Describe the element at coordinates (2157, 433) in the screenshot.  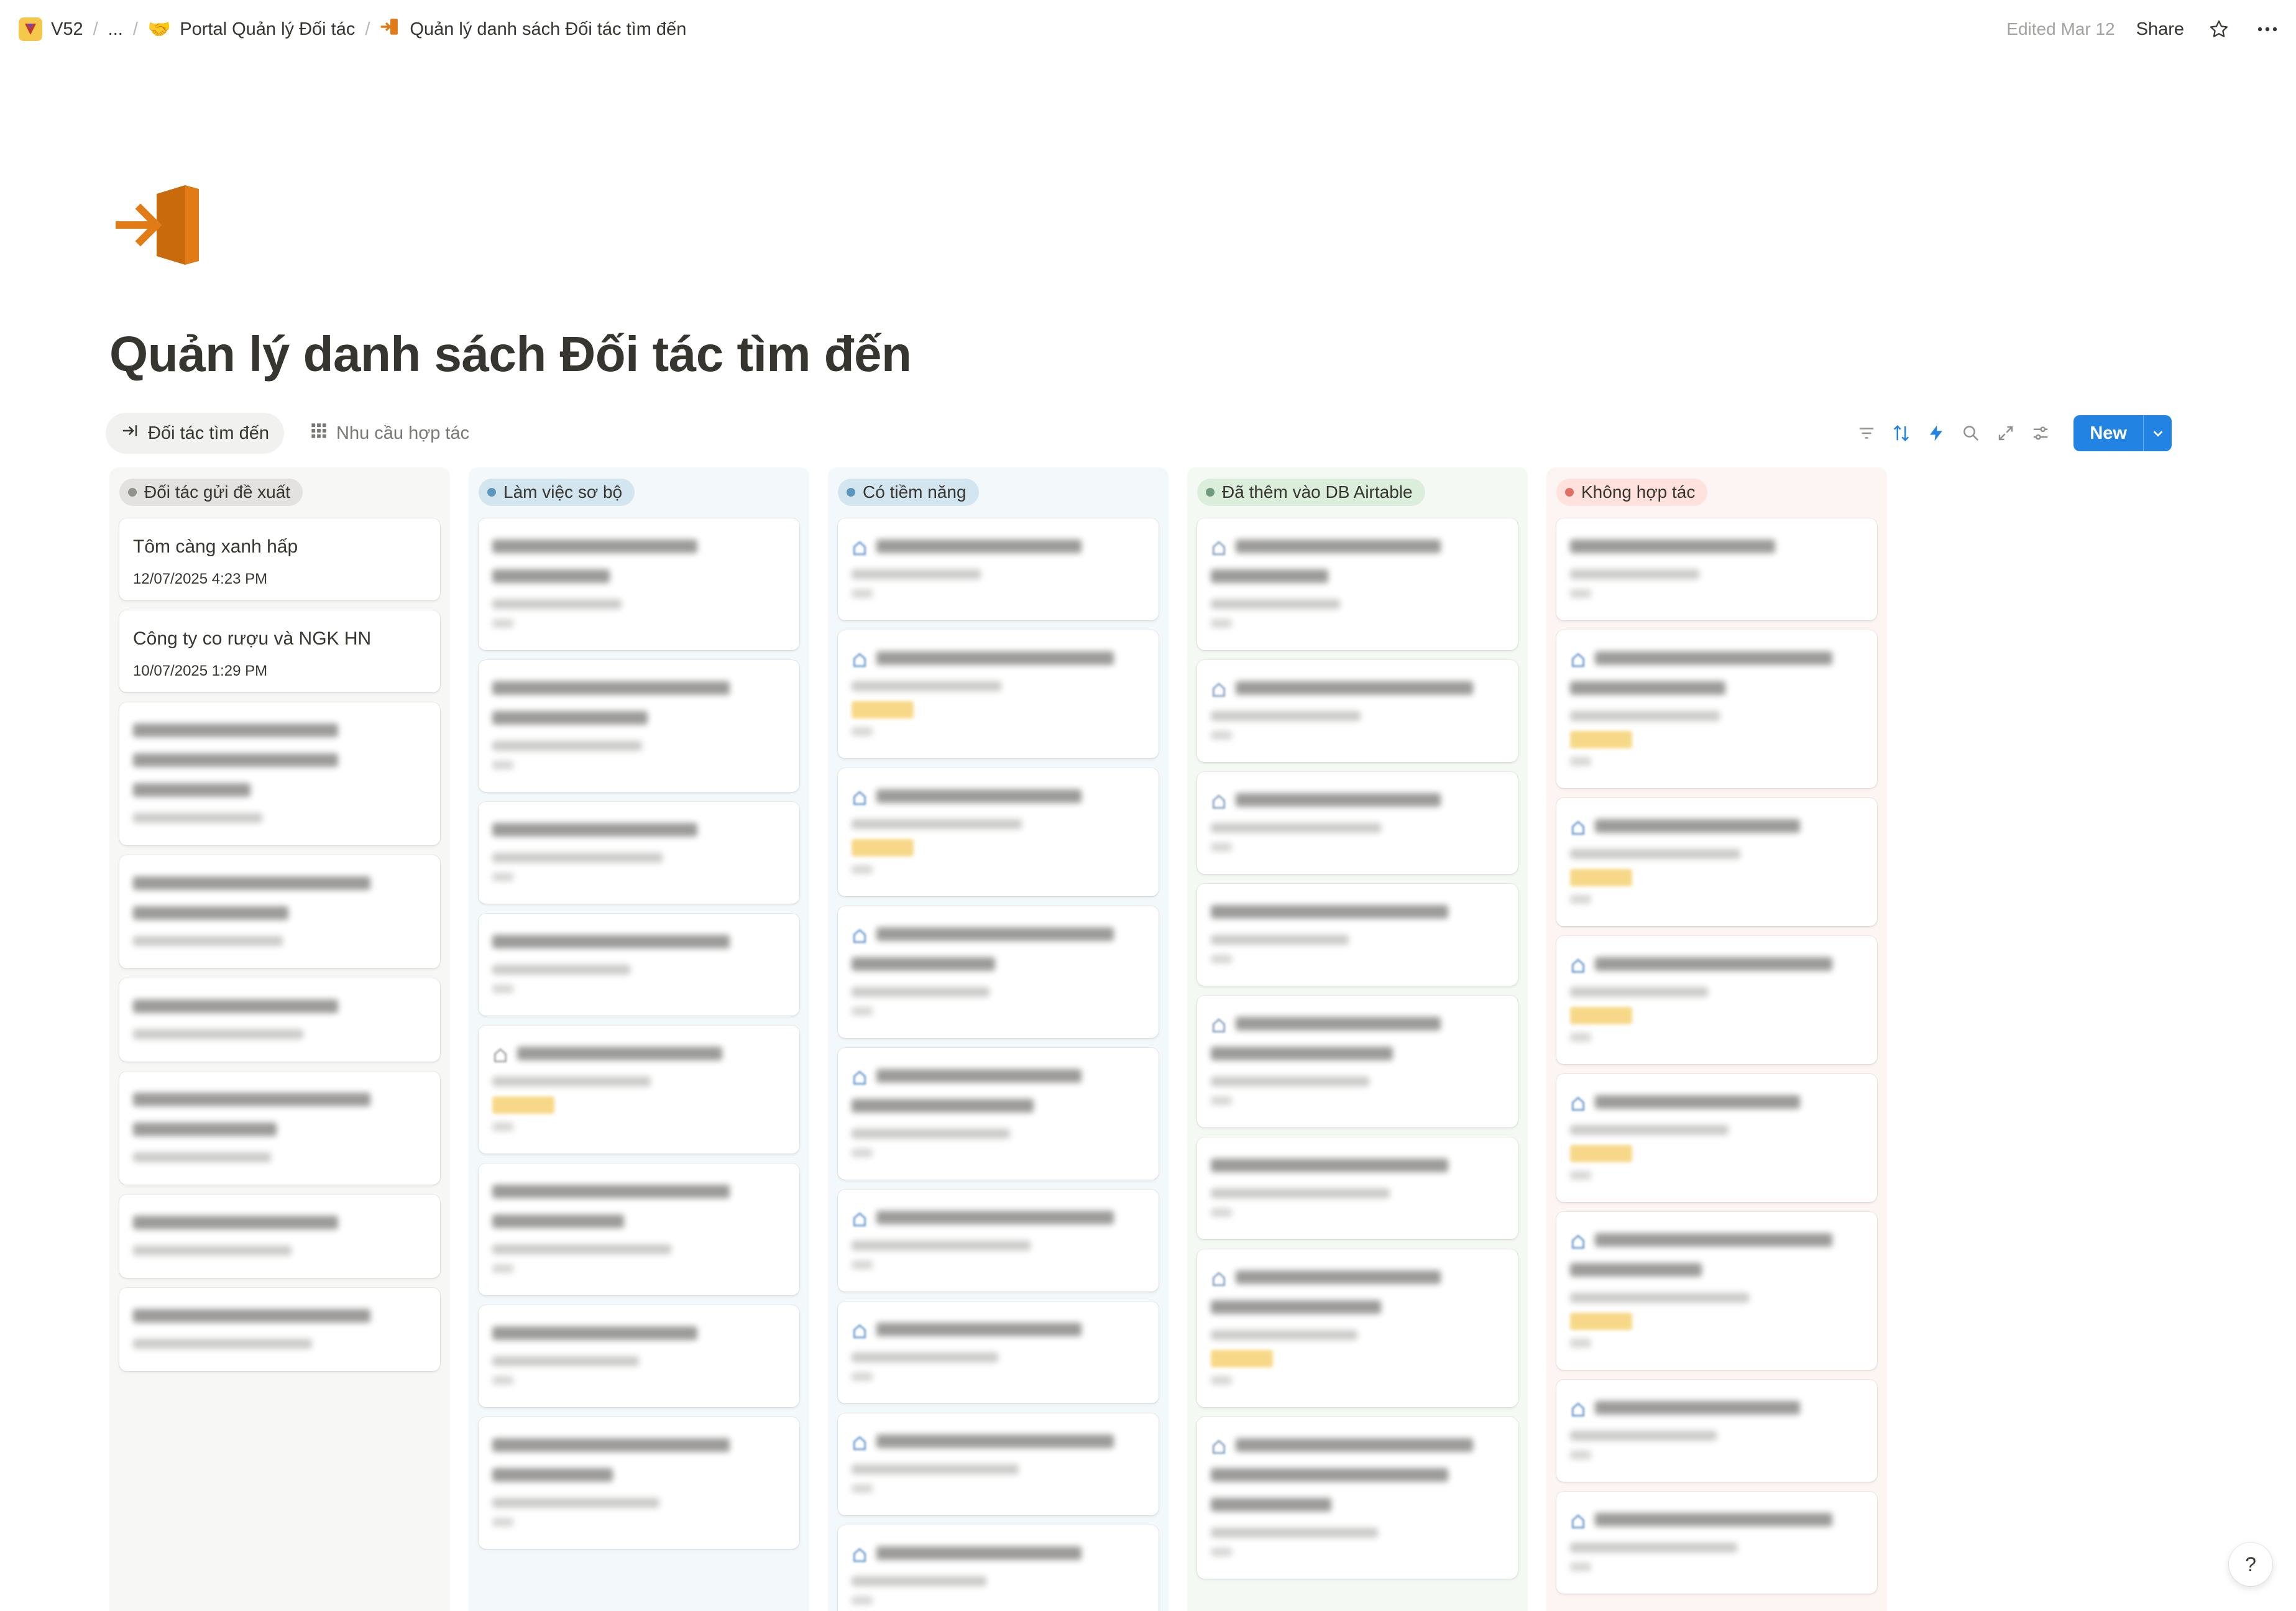
I see `chevron-down-icon` at that location.